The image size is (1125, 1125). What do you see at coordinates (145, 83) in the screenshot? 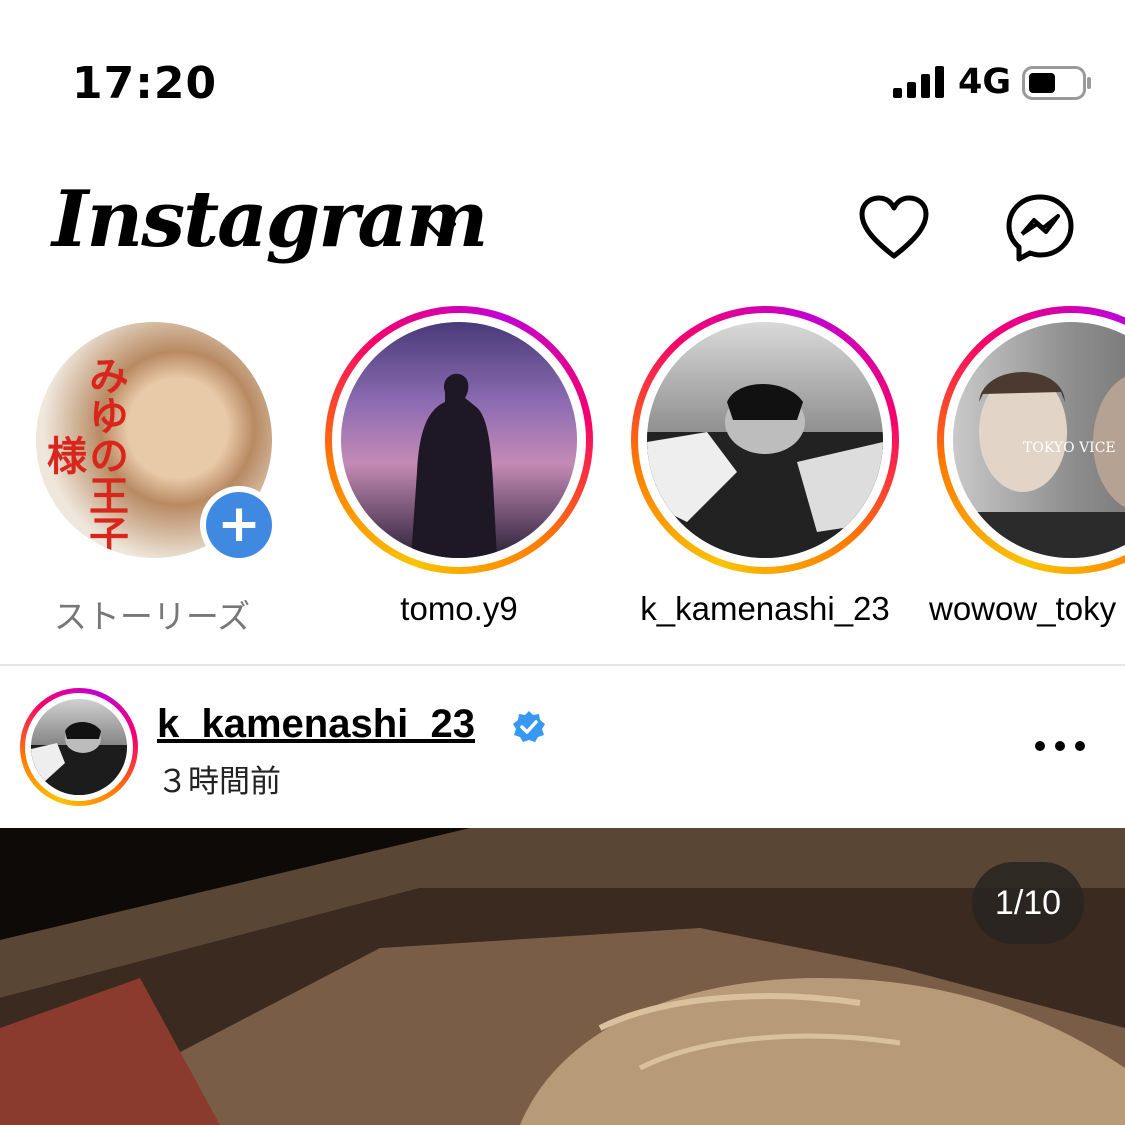
I see `status-time: 17:20` at bounding box center [145, 83].